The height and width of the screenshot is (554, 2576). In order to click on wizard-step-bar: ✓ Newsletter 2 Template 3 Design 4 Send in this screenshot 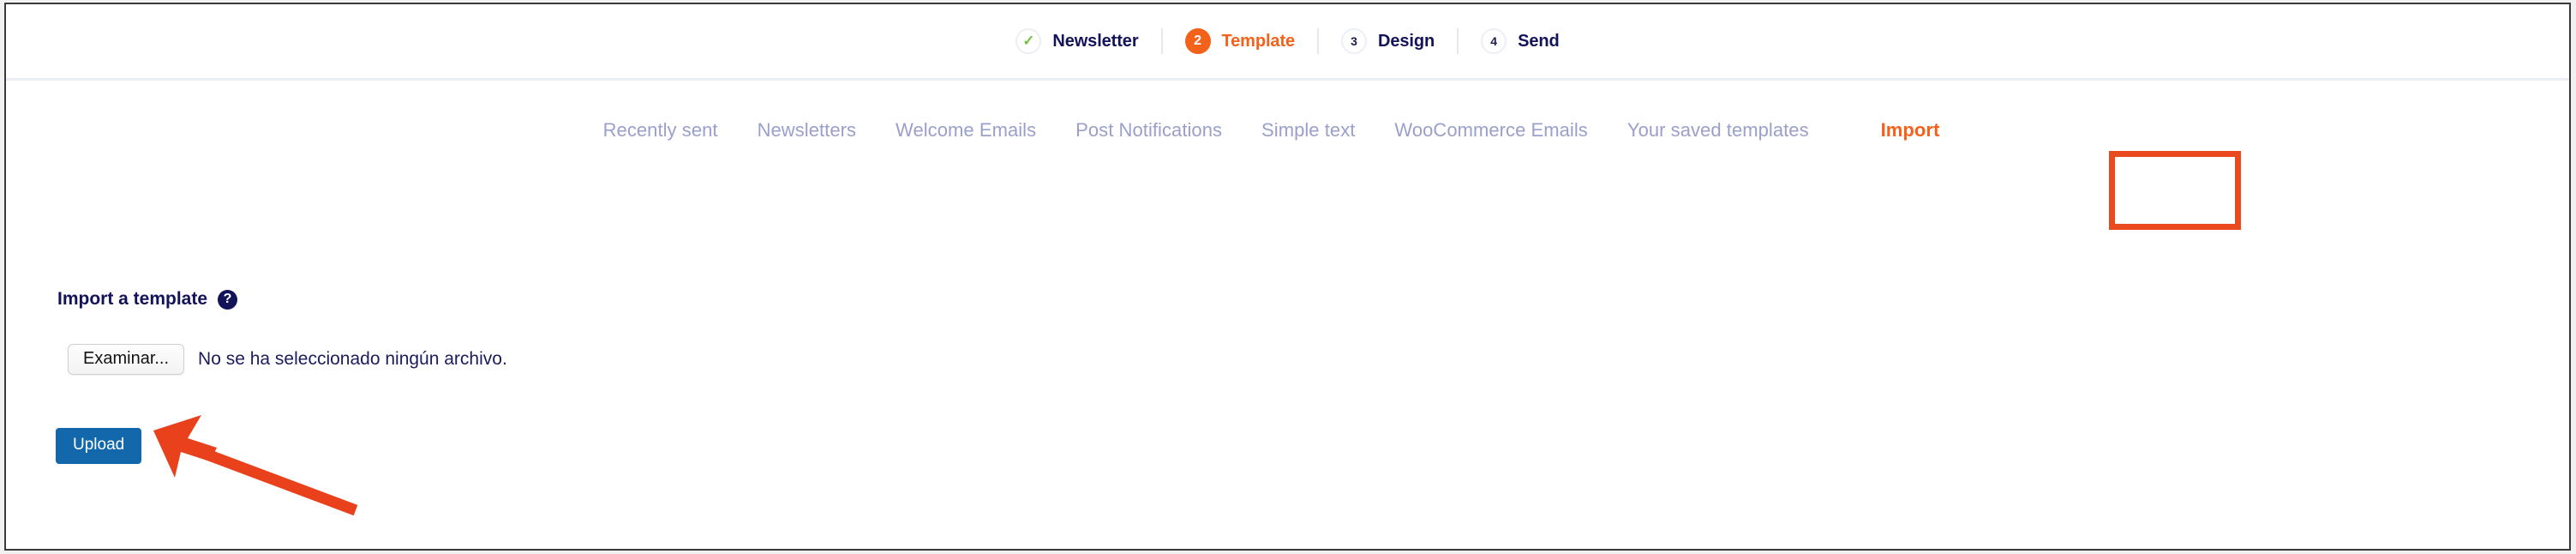, I will do `click(1287, 42)`.